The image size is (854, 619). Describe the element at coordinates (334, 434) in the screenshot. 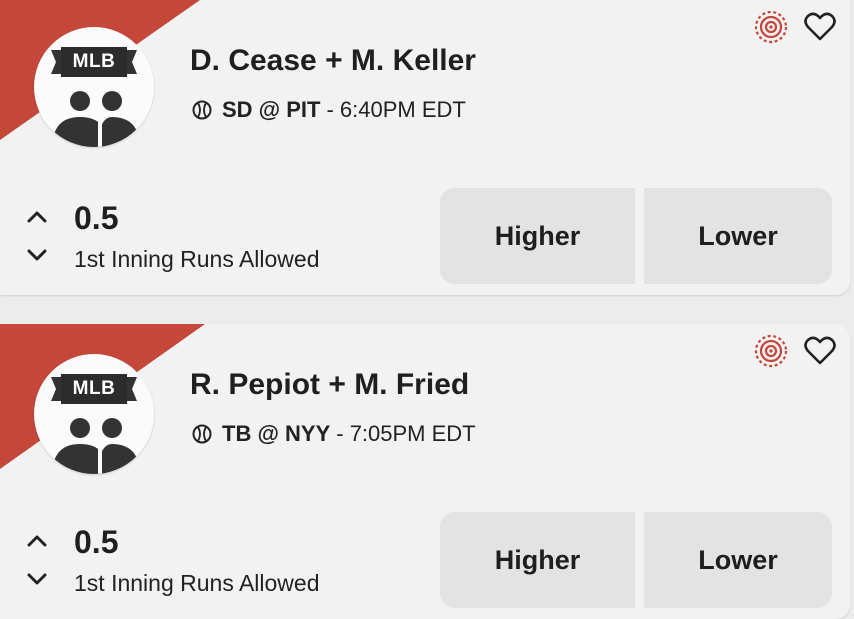

I see `game-info: TB @ NYY - 7:05PM EDT` at that location.